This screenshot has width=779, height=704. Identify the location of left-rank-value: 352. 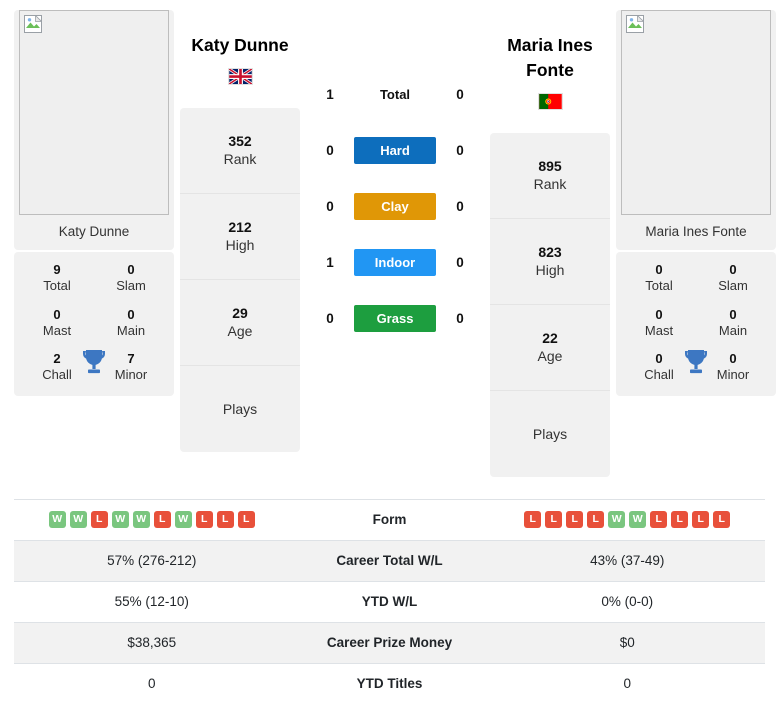
(240, 141).